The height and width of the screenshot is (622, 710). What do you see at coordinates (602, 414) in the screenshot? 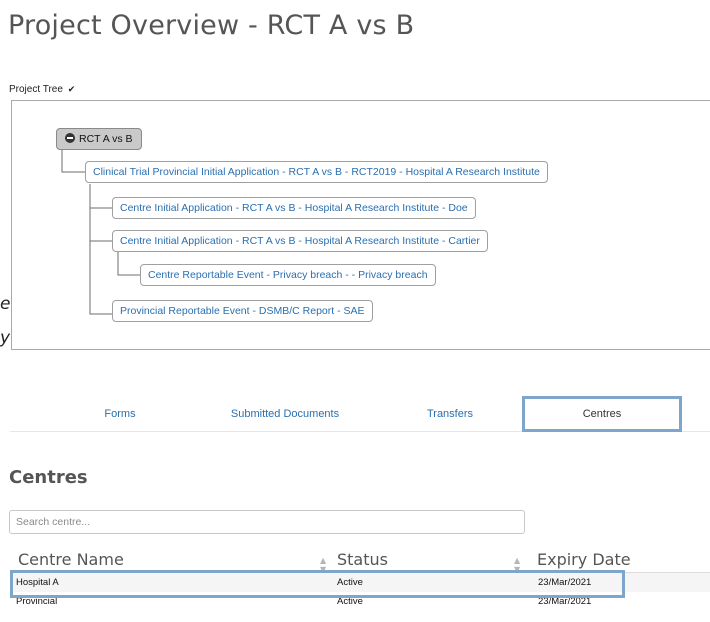
I see `tab-centres: Centres` at bounding box center [602, 414].